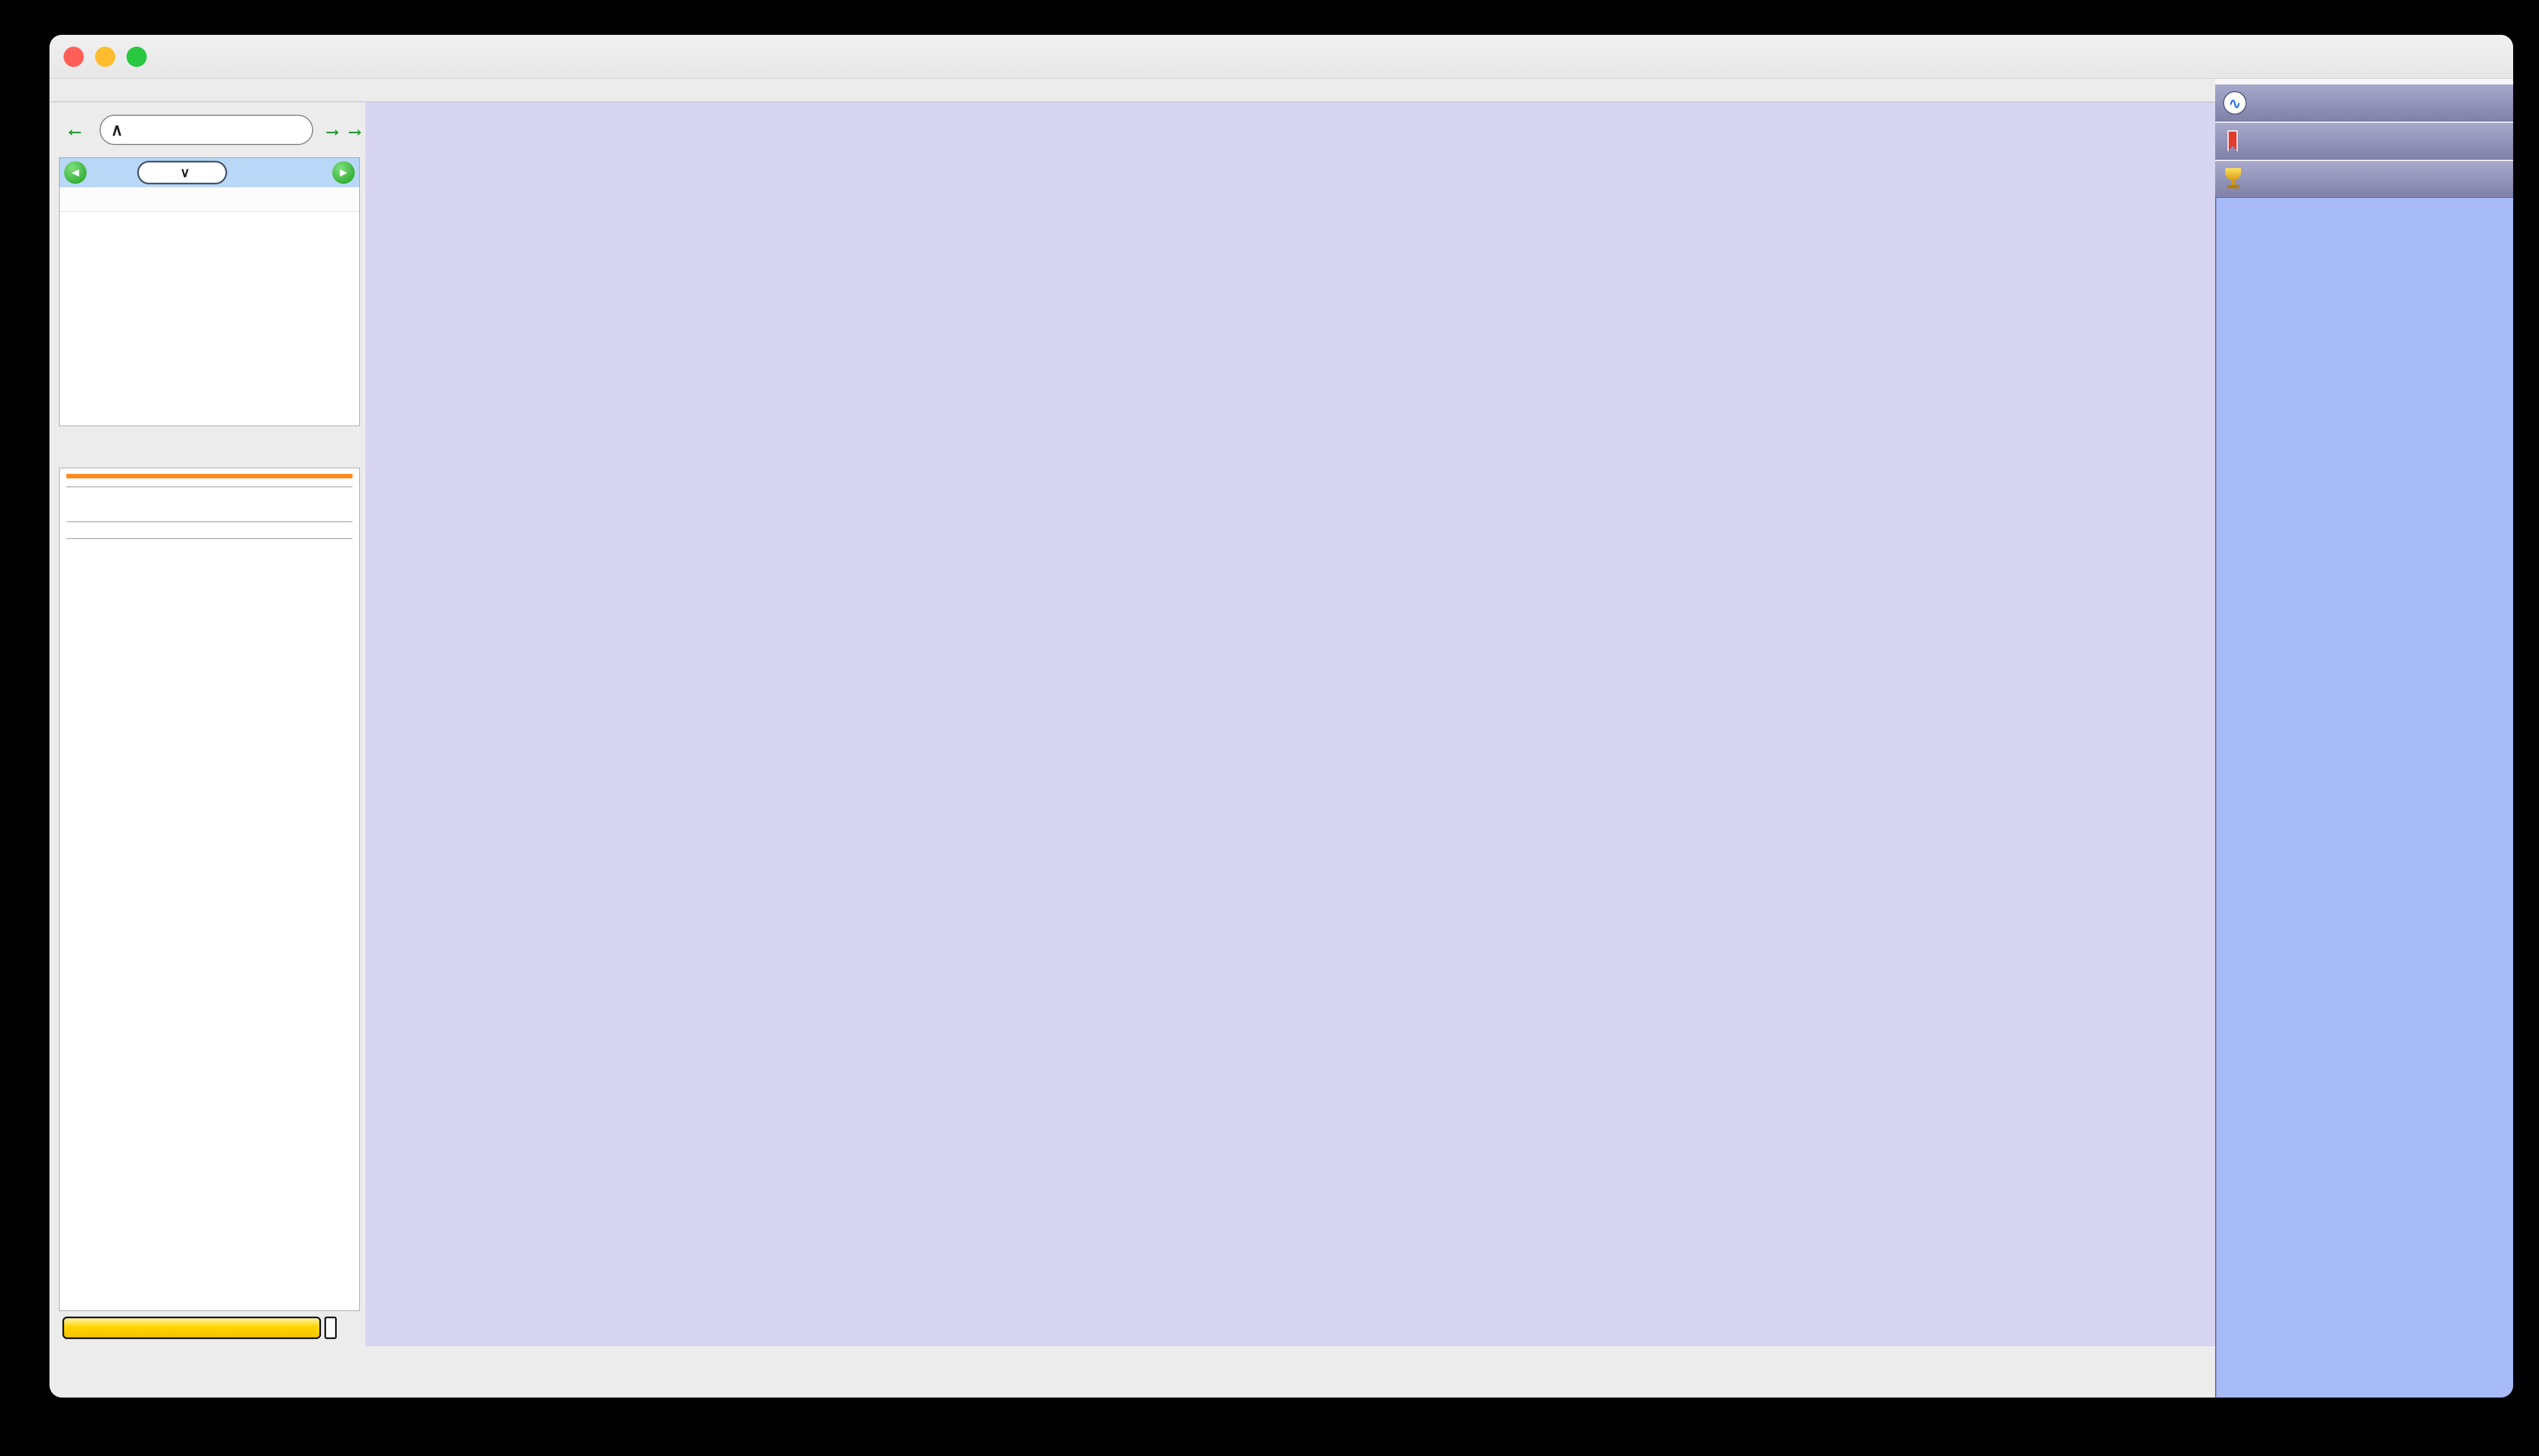  I want to click on titlebar, so click(1281, 57).